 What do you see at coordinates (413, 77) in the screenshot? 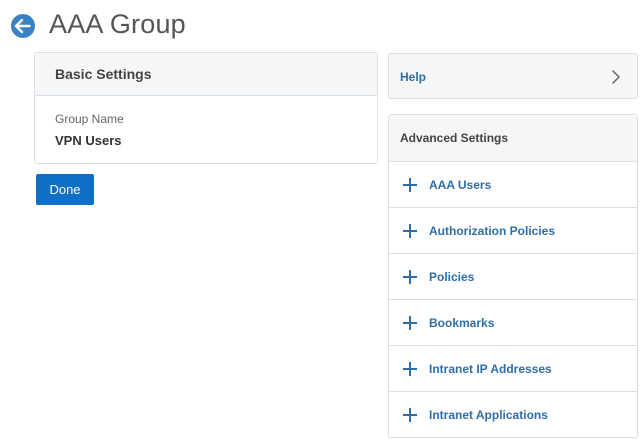
I see `help-label: Help` at bounding box center [413, 77].